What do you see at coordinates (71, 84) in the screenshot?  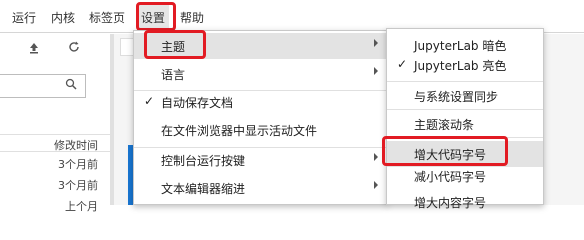 I see `search-icon` at bounding box center [71, 84].